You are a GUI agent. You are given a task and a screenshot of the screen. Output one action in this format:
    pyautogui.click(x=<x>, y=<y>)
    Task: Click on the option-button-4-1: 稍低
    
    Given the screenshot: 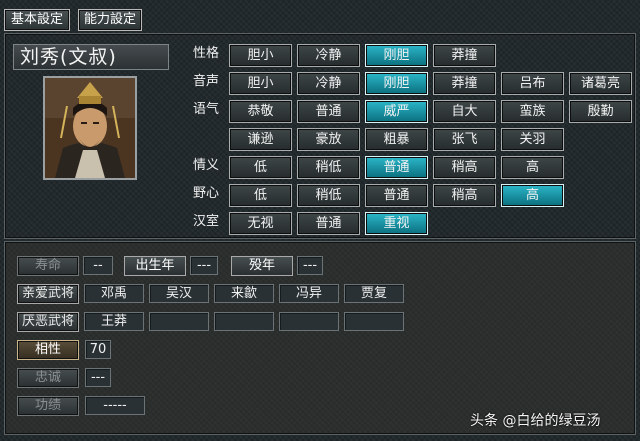 What is the action you would take?
    pyautogui.click(x=328, y=195)
    